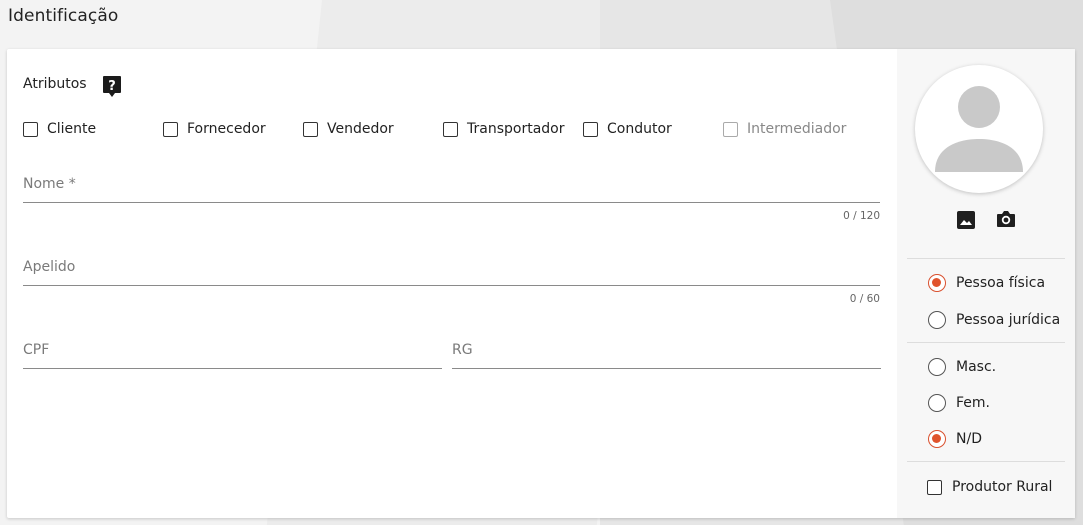 Image resolution: width=1083 pixels, height=525 pixels. What do you see at coordinates (966, 220) in the screenshot?
I see `image-icon` at bounding box center [966, 220].